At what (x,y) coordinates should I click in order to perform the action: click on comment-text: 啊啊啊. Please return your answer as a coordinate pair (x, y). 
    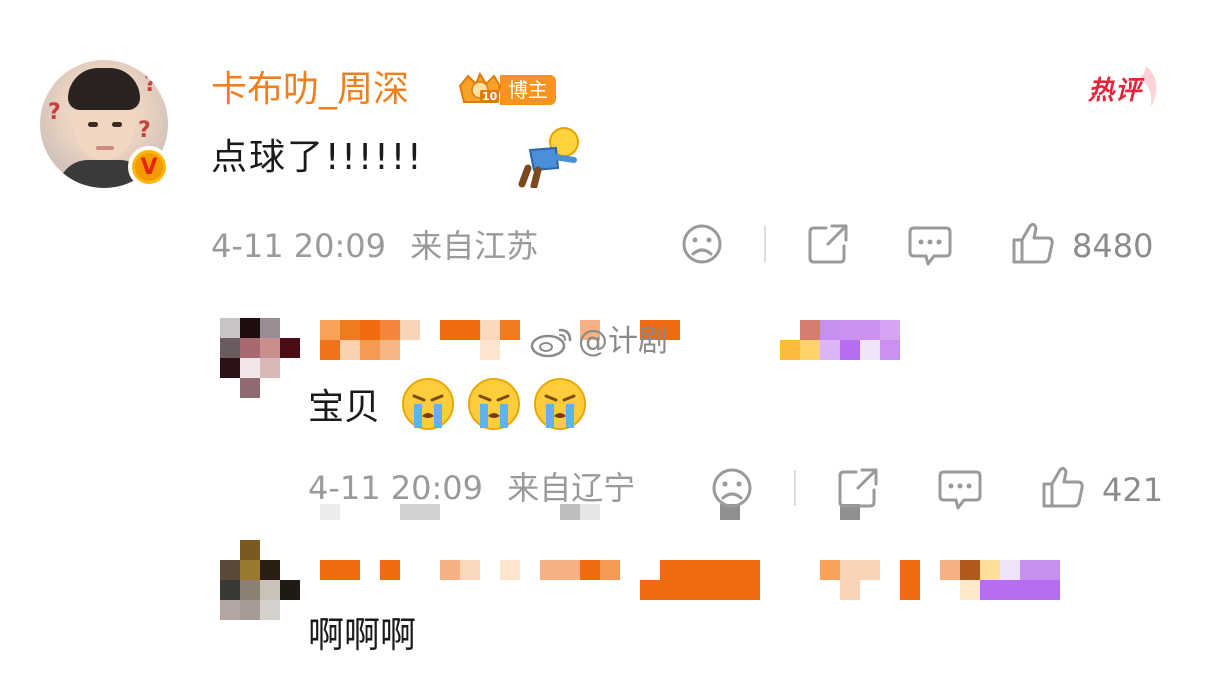
    Looking at the image, I should click on (362, 635).